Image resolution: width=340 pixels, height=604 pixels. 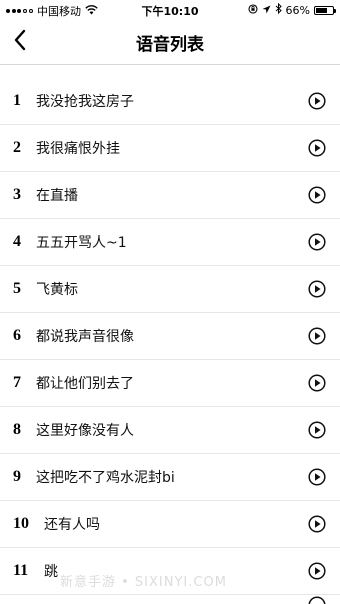 I want to click on orientation-lock-icon, so click(x=252, y=10).